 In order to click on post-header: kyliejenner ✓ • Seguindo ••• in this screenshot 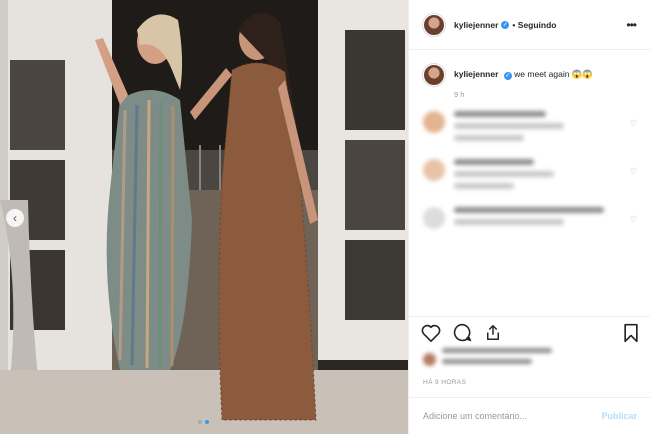, I will do `click(529, 25)`.